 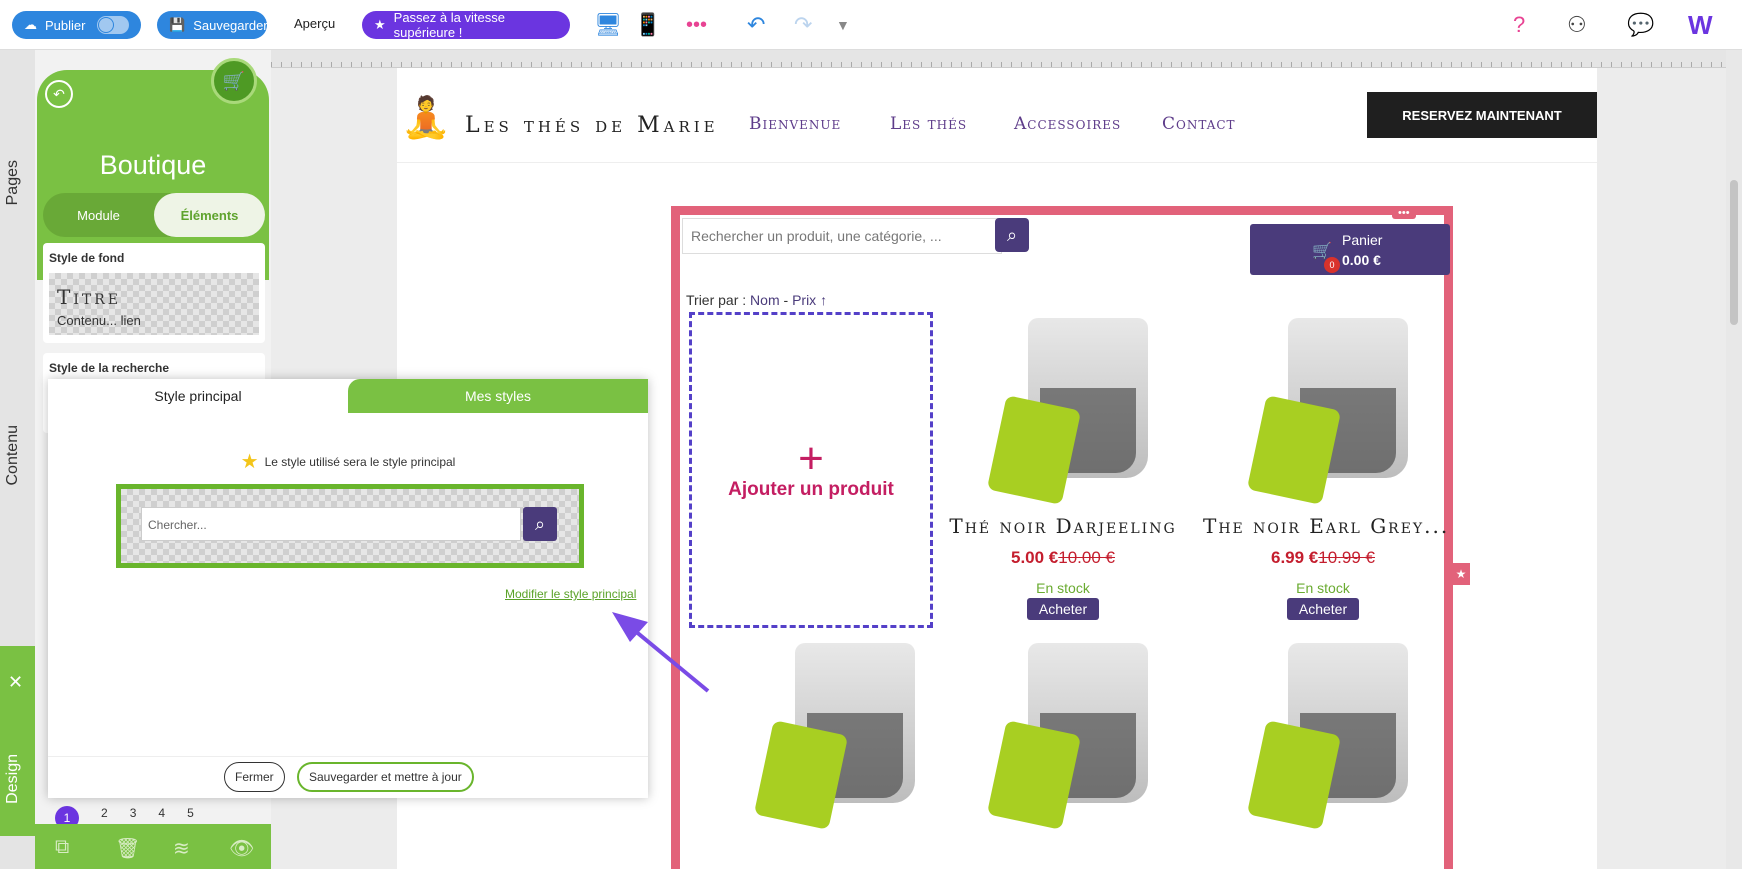 I want to click on nav-teas: Les thés, so click(x=928, y=124).